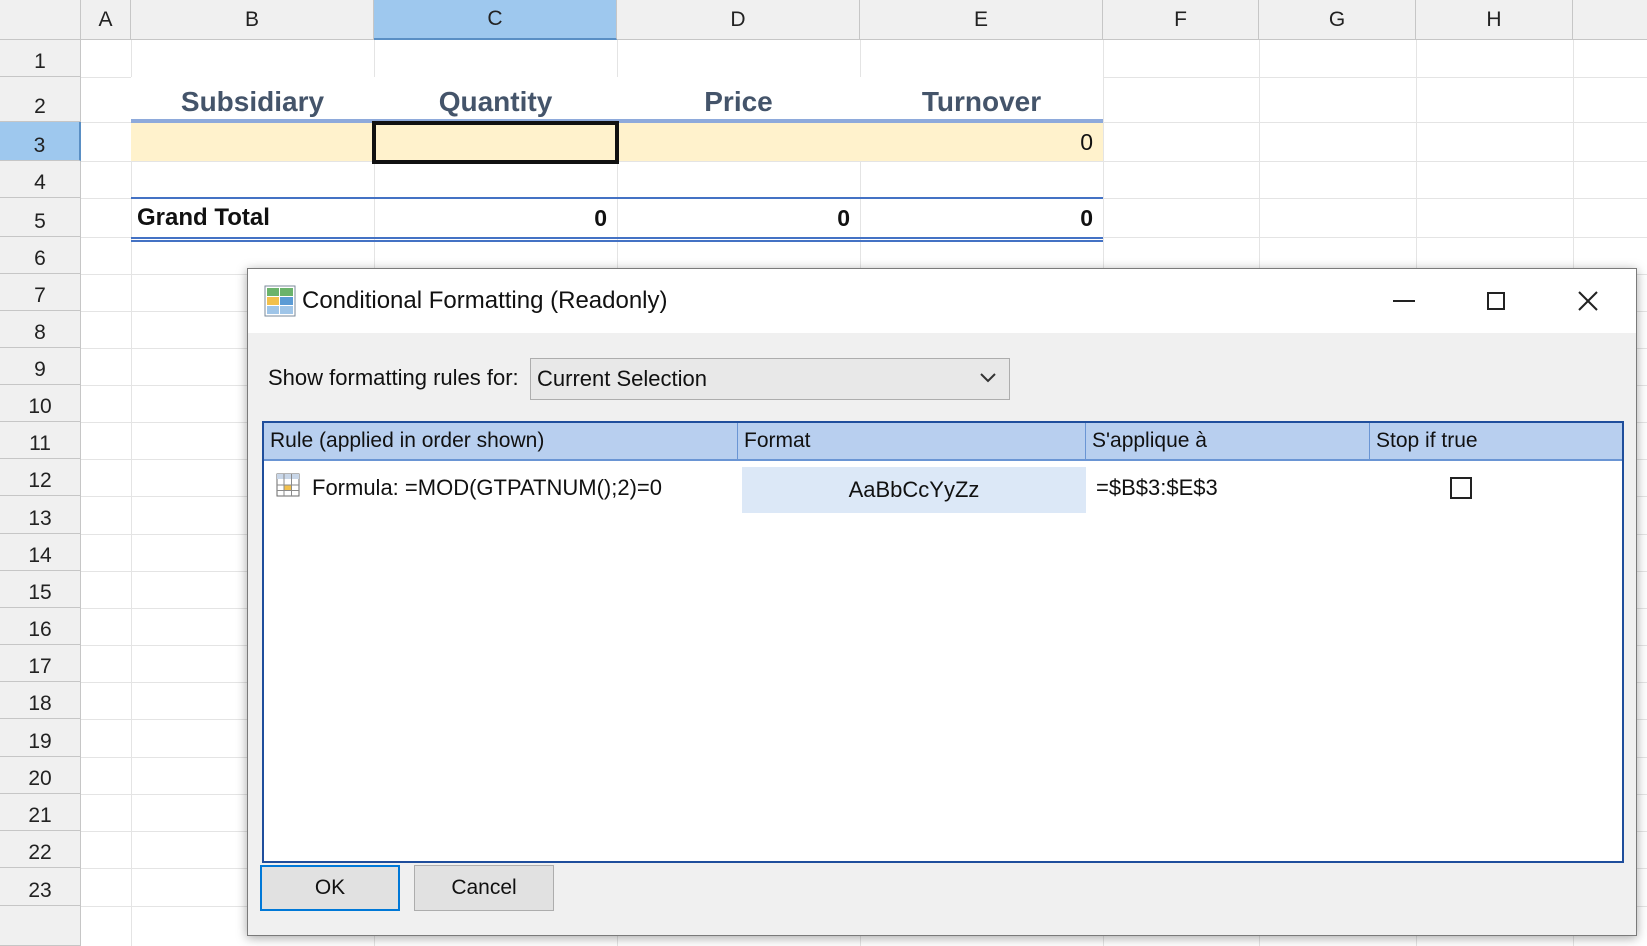  What do you see at coordinates (252, 20) in the screenshot?
I see `column-header-b: B` at bounding box center [252, 20].